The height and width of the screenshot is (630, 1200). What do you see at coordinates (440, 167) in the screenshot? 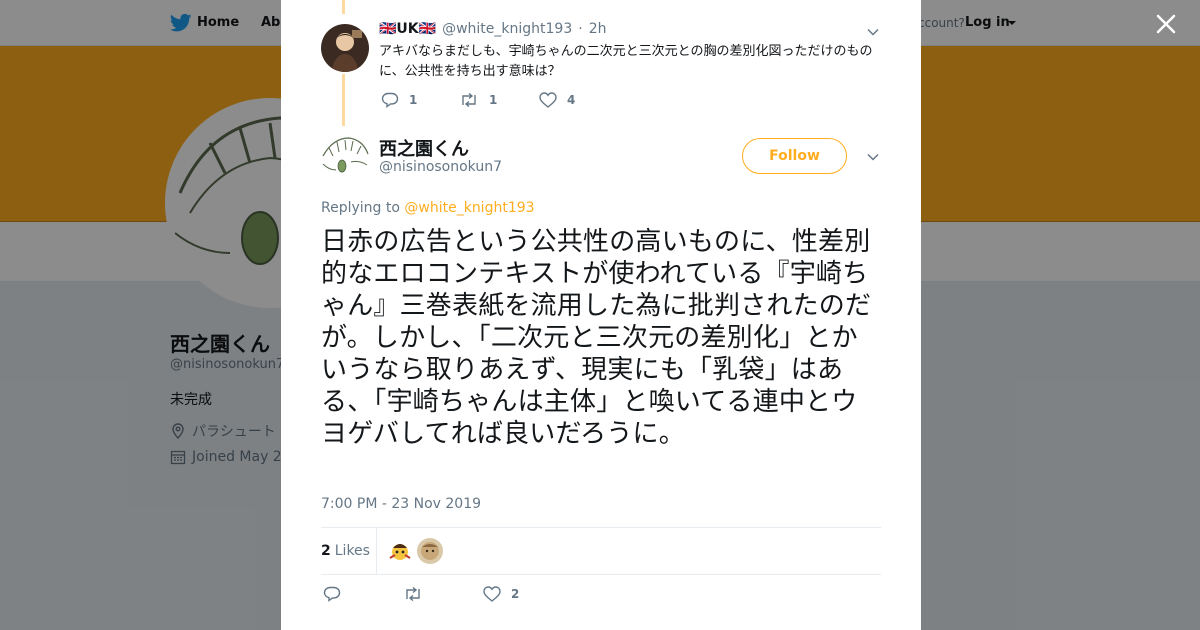
I see `main-author-handle: @nisinosonokun7` at bounding box center [440, 167].